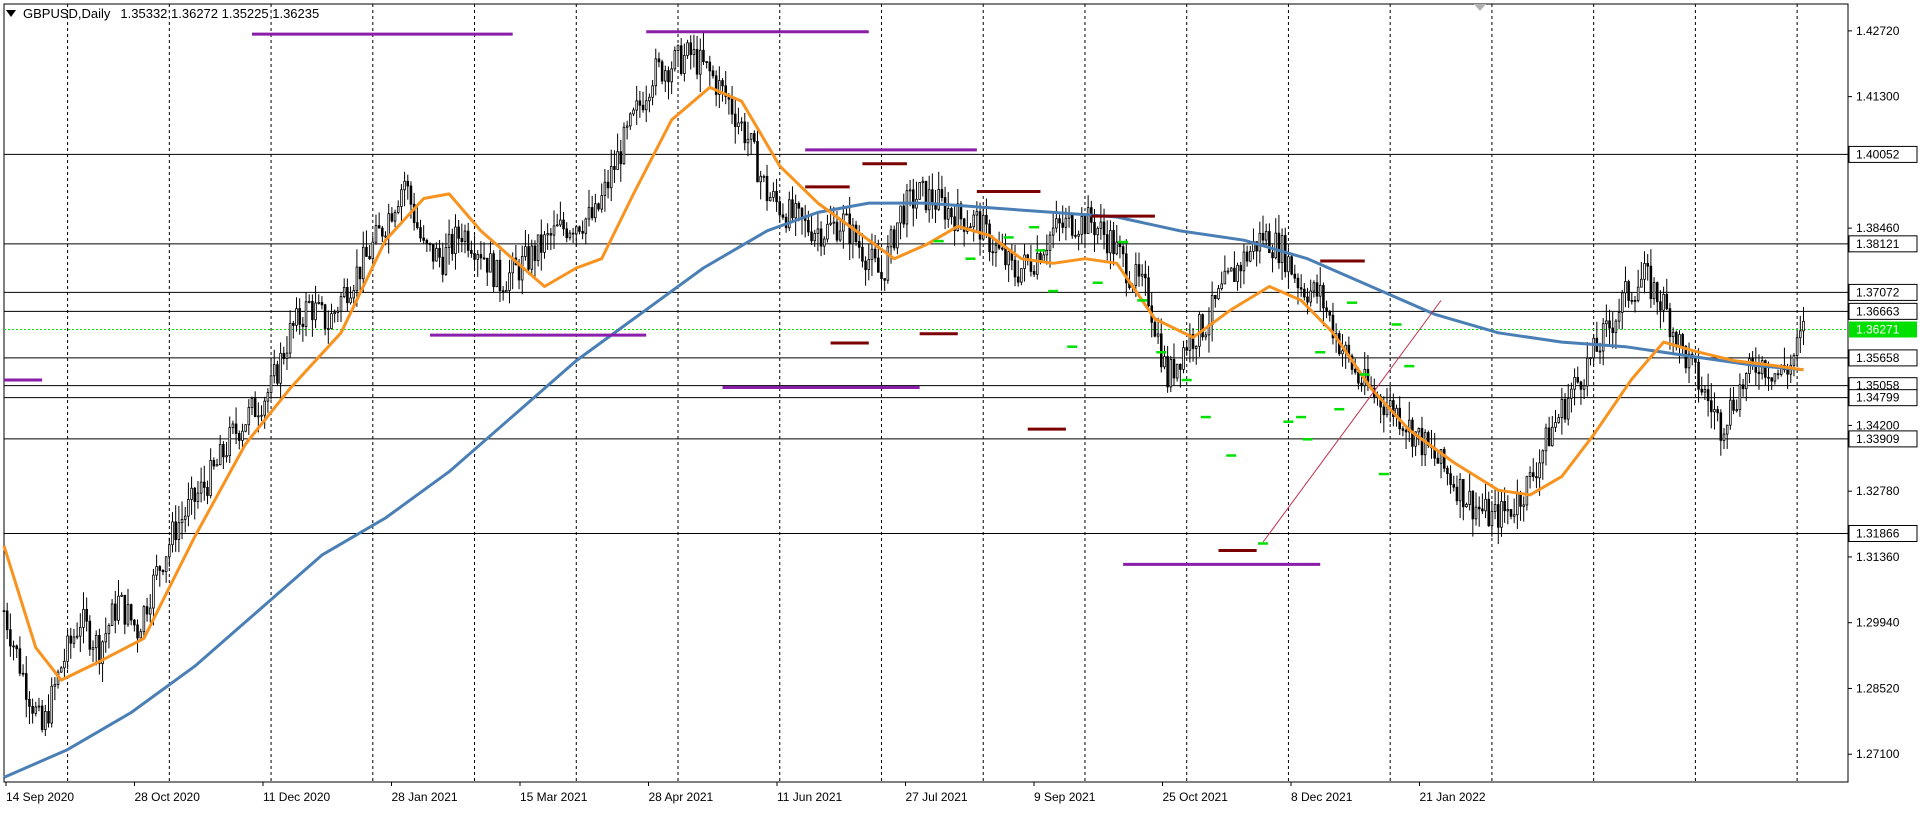 The height and width of the screenshot is (816, 1920). Describe the element at coordinates (40, 797) in the screenshot. I see `time-tick-label: 14 Sep 2020` at that location.